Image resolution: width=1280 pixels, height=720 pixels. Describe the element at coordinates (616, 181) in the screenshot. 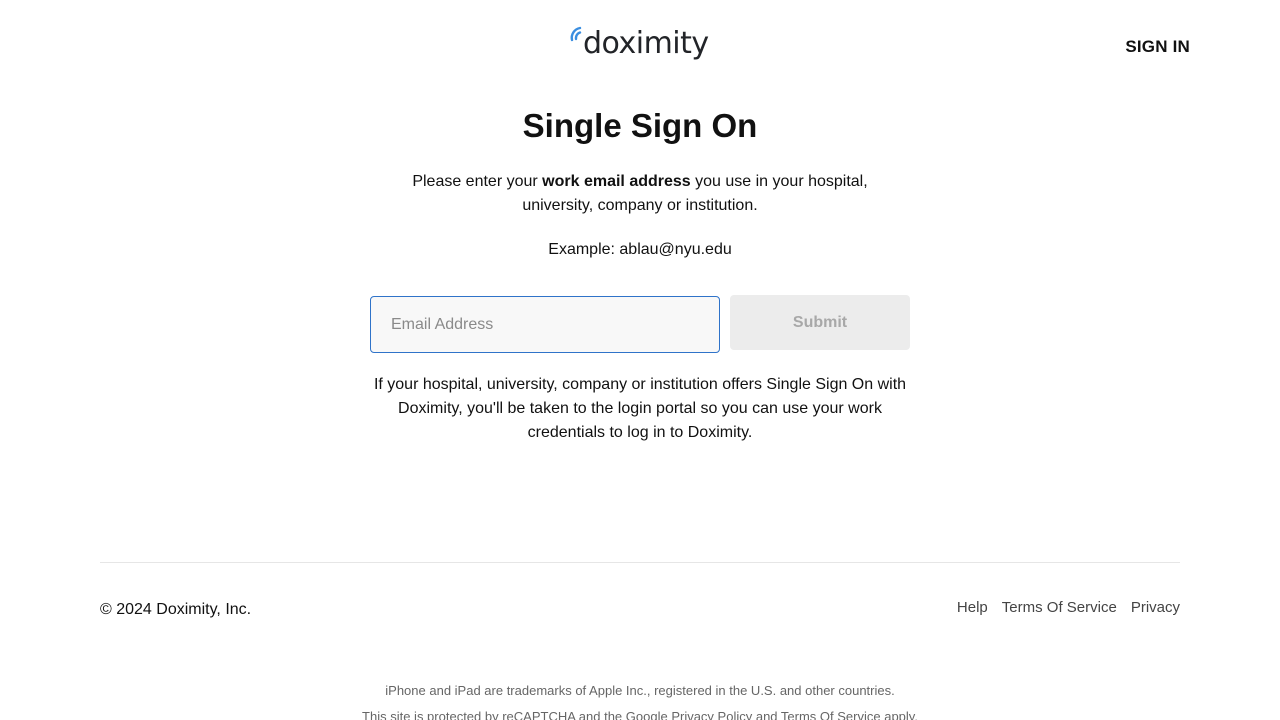

I see `intro-bold: work email address` at that location.